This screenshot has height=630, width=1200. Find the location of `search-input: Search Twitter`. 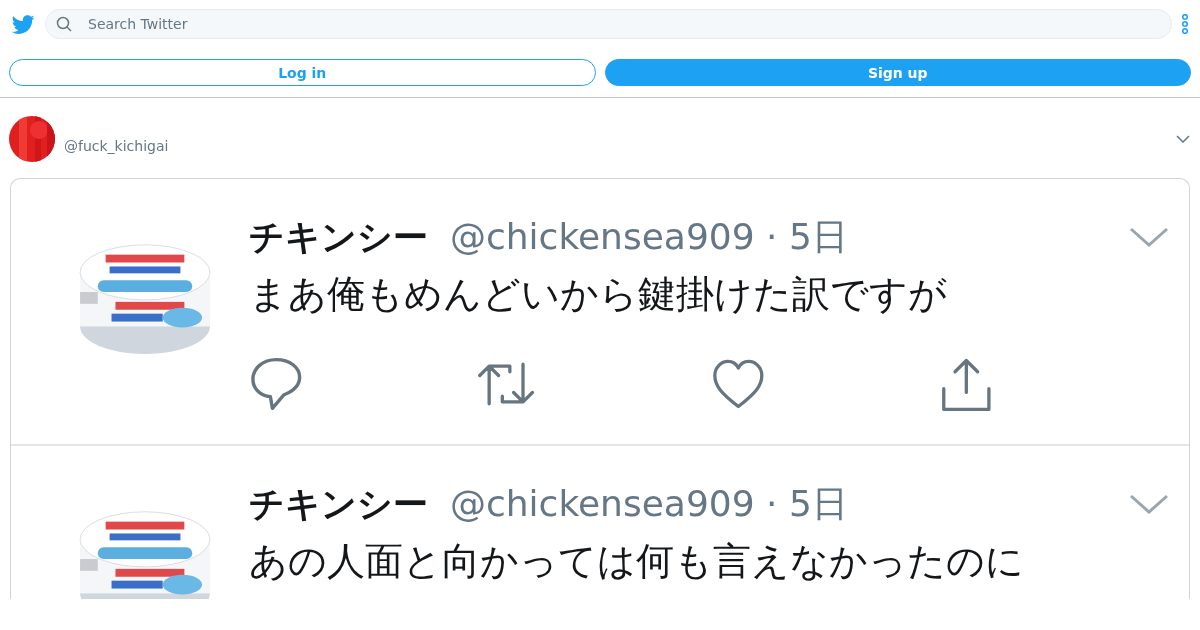

search-input: Search Twitter is located at coordinates (628, 24).